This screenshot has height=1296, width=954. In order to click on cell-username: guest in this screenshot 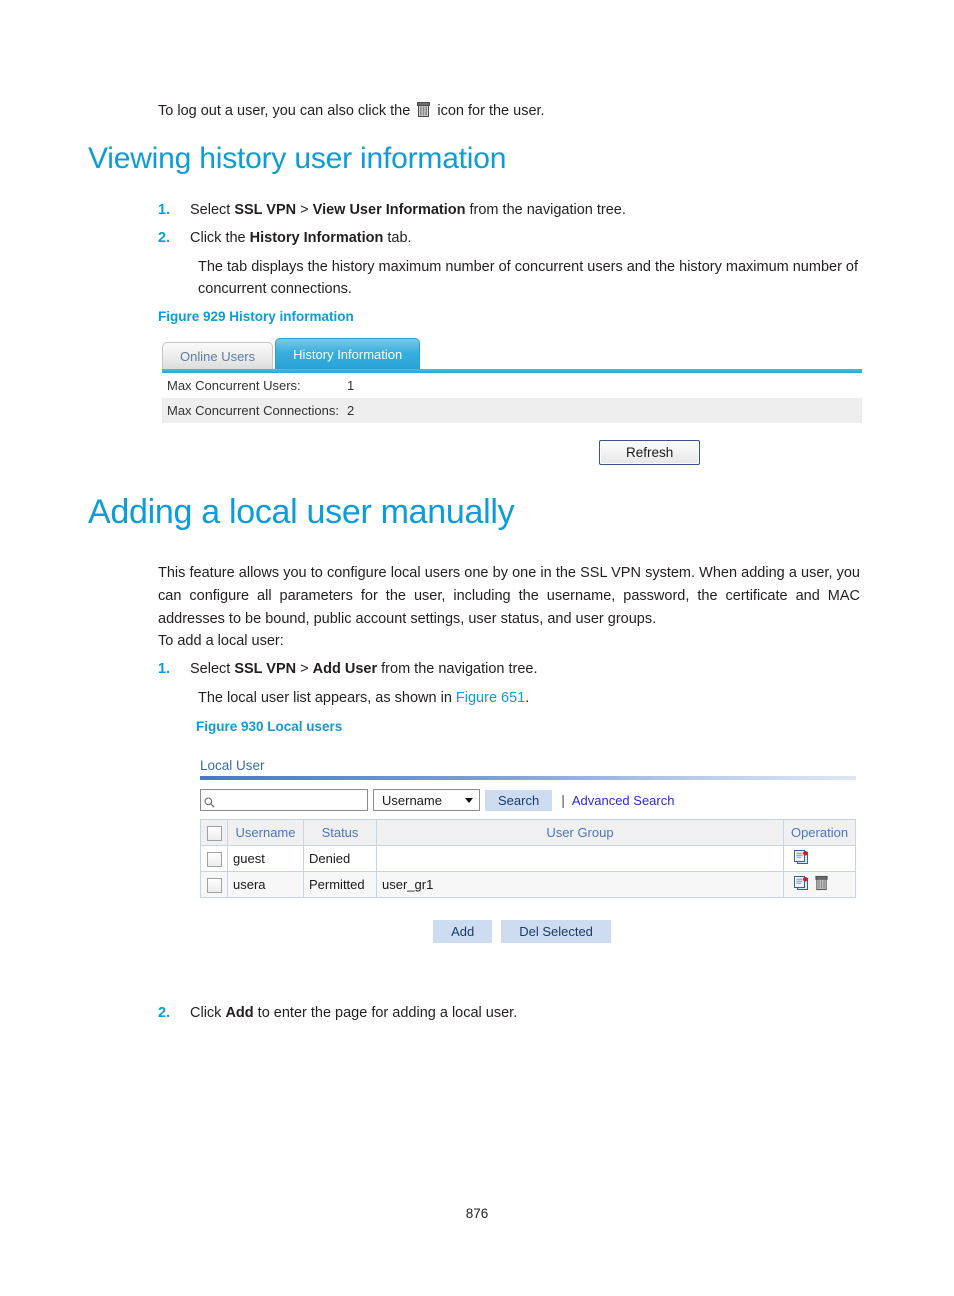, I will do `click(265, 858)`.